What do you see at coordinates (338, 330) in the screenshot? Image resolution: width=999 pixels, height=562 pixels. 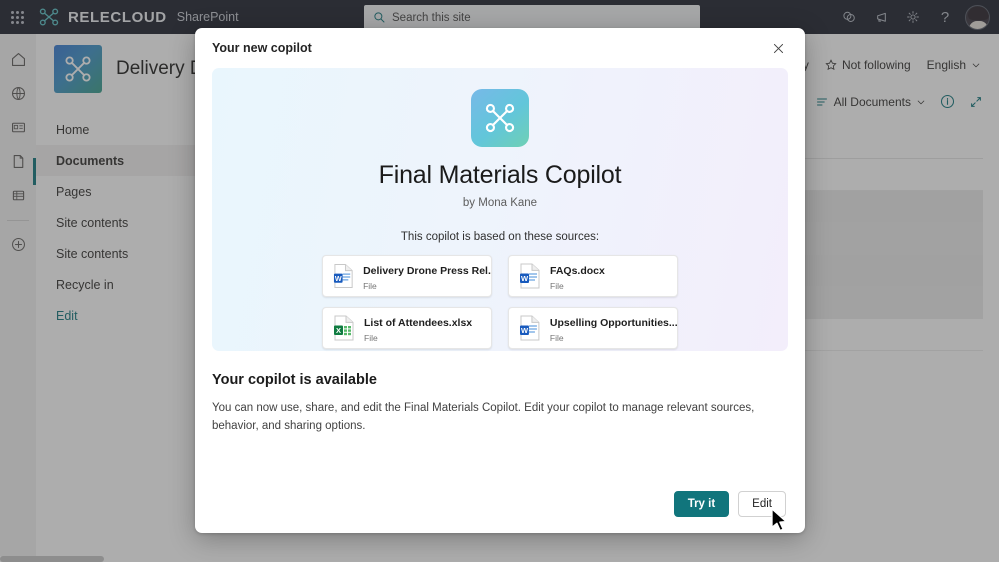 I see `svg-text: X` at bounding box center [338, 330].